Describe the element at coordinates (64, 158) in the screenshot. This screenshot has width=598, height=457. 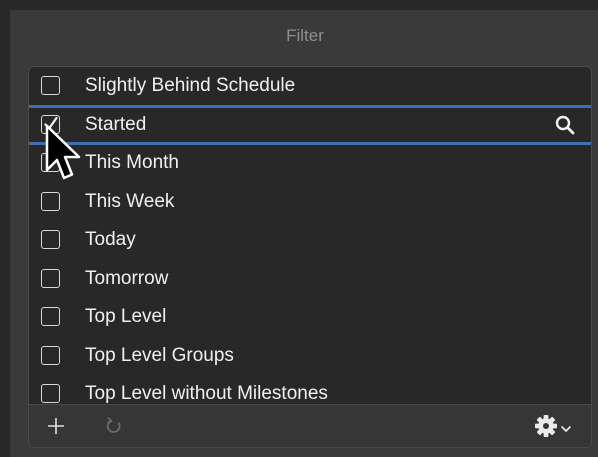
I see `mouse-pointer-icon` at that location.